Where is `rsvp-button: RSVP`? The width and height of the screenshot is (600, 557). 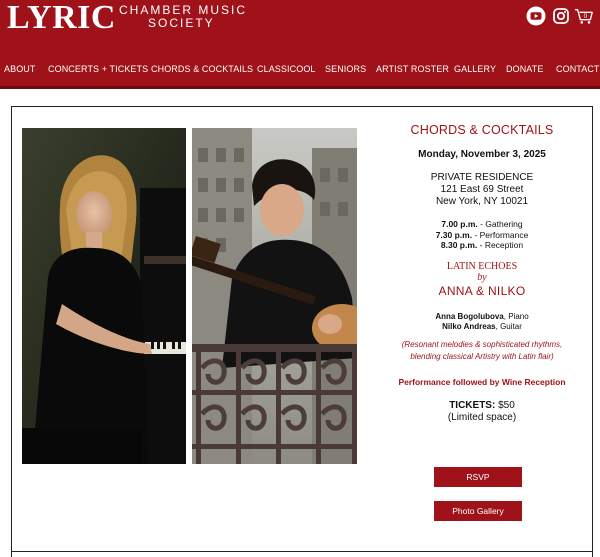
rsvp-button: RSVP is located at coordinates (478, 477).